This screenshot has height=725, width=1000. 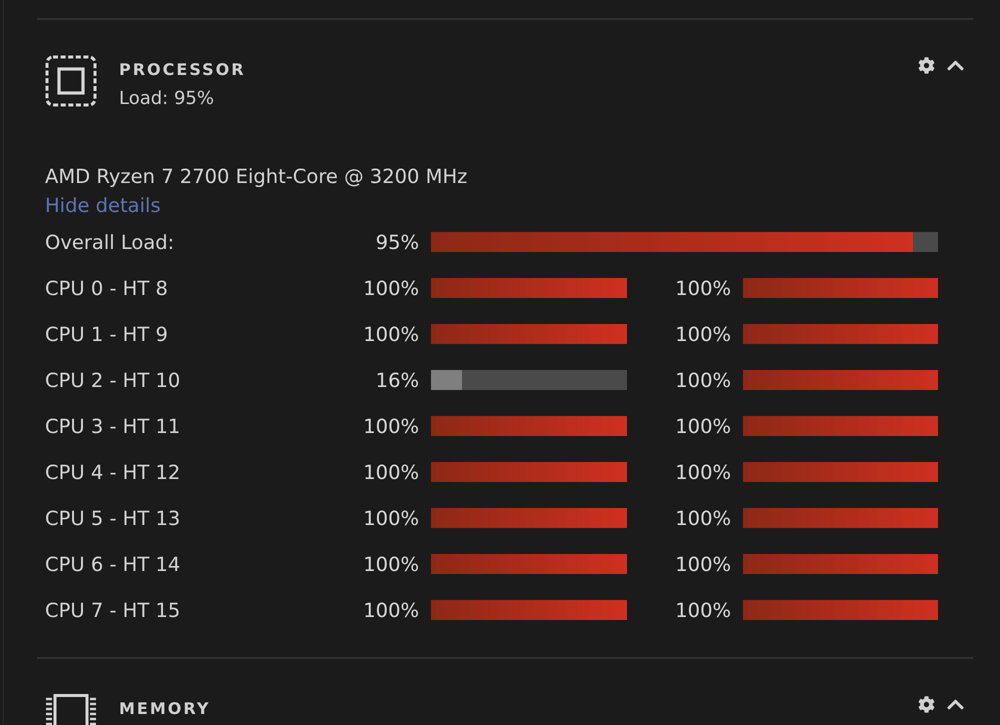 I want to click on load-reading: 95%, so click(x=397, y=242).